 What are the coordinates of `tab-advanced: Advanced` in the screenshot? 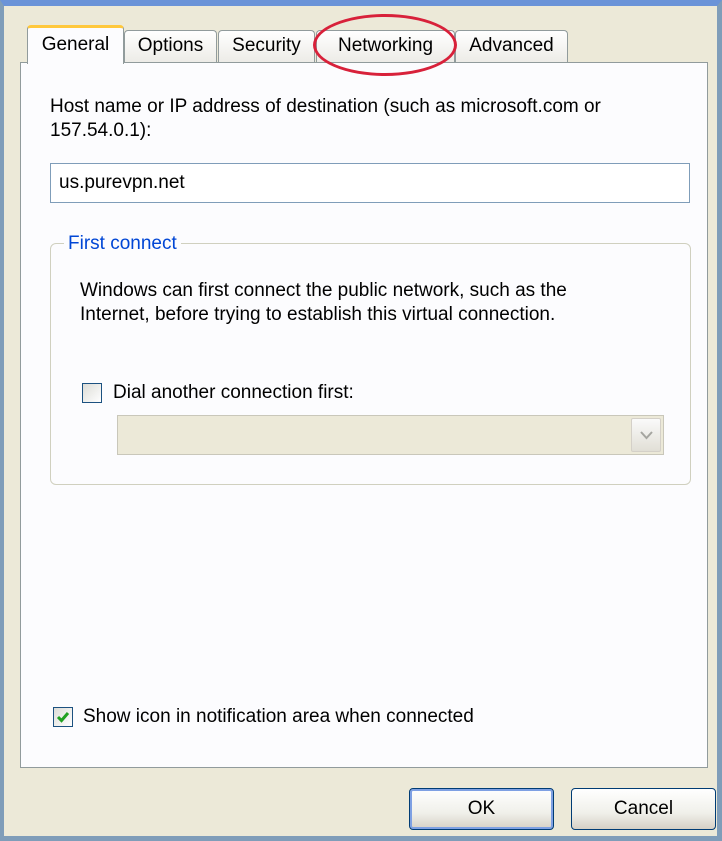 It's located at (511, 46).